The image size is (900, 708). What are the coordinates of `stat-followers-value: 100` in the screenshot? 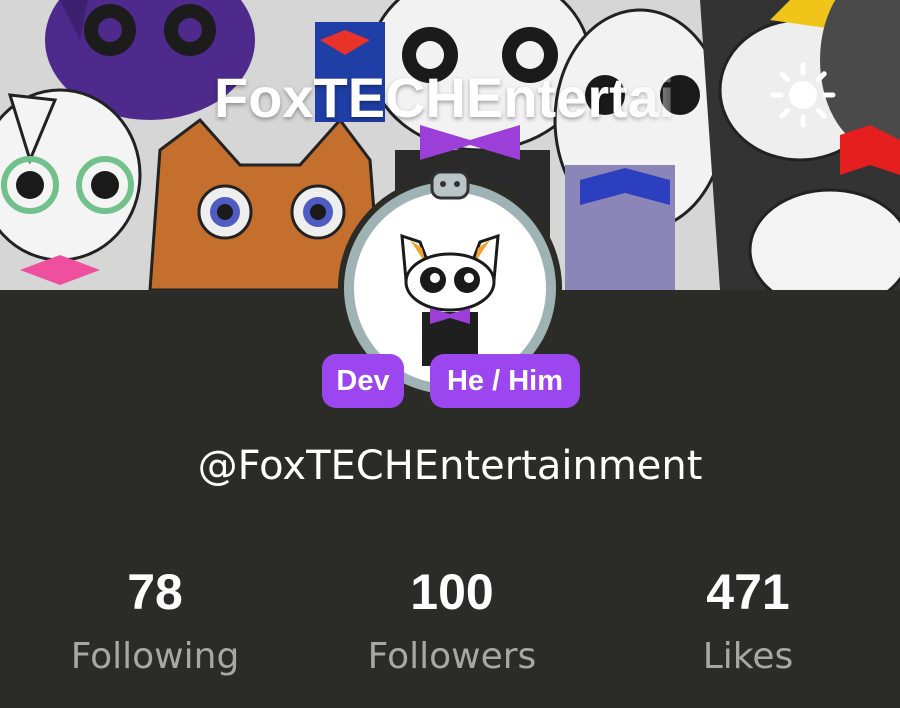 It's located at (452, 592).